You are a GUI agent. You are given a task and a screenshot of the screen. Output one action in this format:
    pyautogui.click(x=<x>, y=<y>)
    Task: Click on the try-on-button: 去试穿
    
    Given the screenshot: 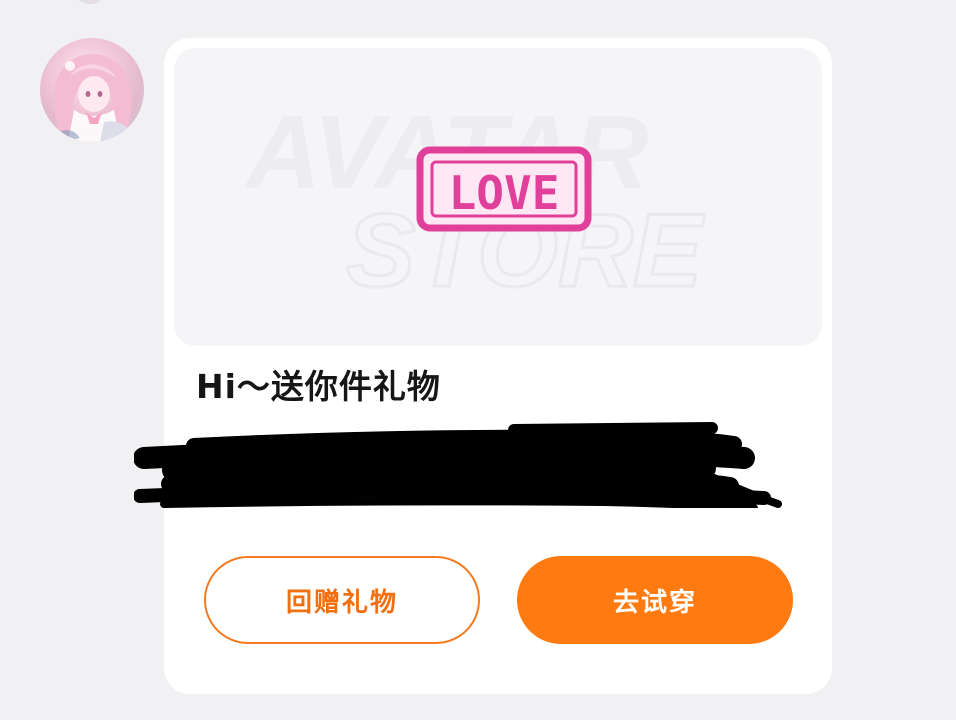 What is the action you would take?
    pyautogui.click(x=655, y=600)
    